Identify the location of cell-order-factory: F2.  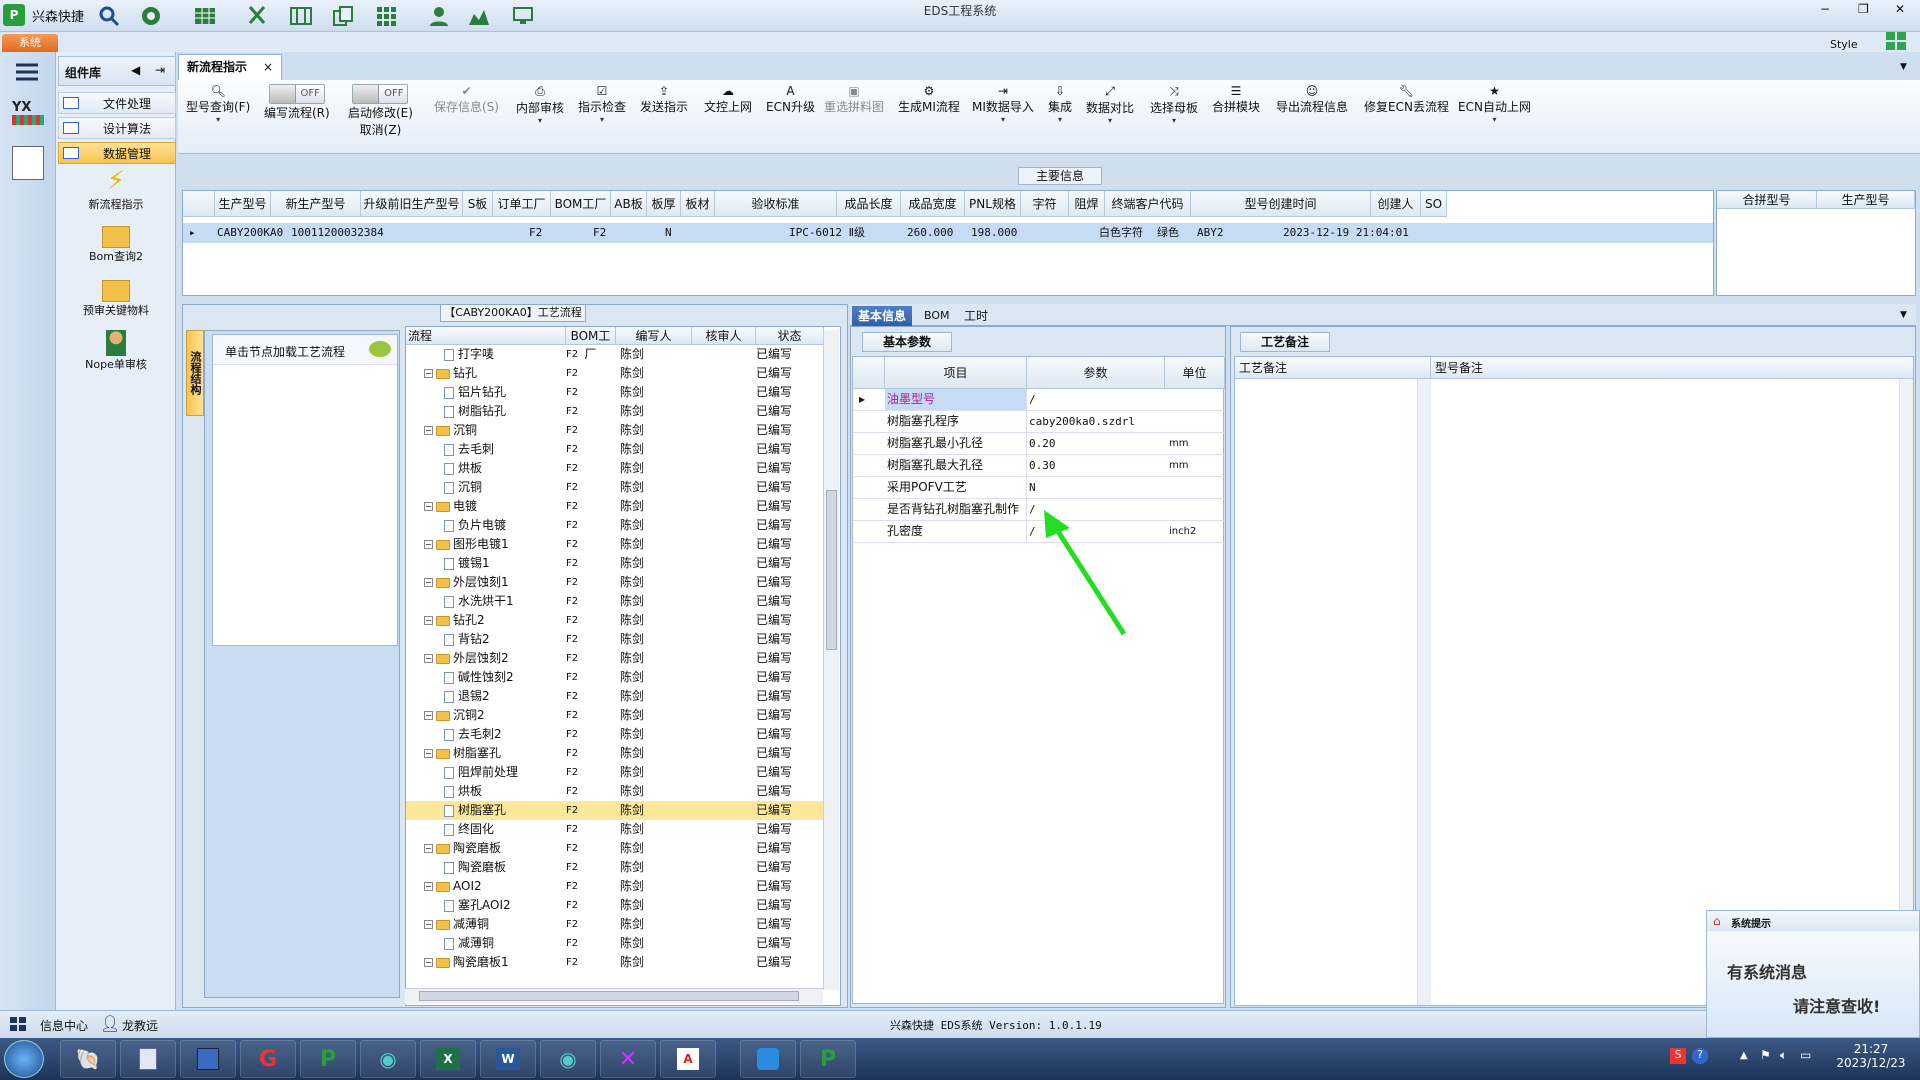
(535, 233).